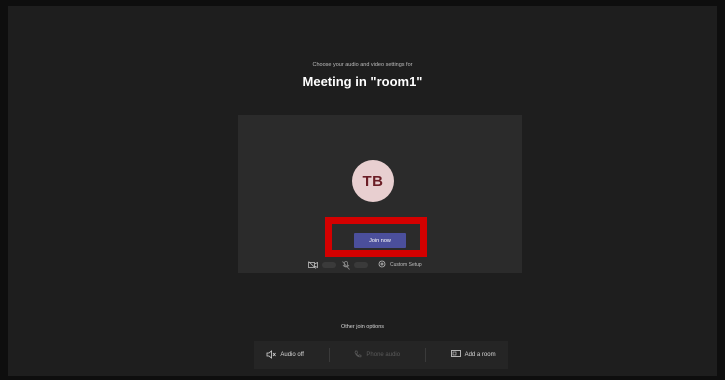 This screenshot has width=725, height=380. Describe the element at coordinates (292, 355) in the screenshot. I see `audio-off-label: Audio off` at that location.